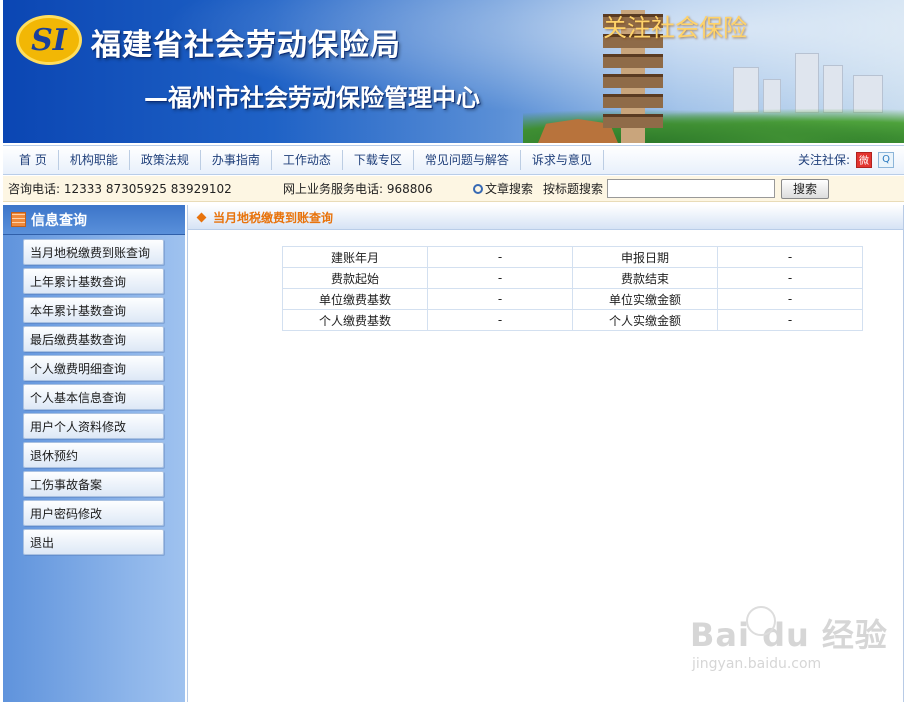 The image size is (904, 702). Describe the element at coordinates (236, 160) in the screenshot. I see `nav-guide: 办事指南` at that location.